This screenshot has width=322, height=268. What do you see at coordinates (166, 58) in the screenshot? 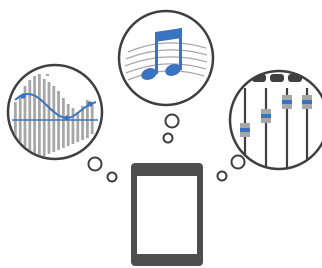
I see `music-bubble` at bounding box center [166, 58].